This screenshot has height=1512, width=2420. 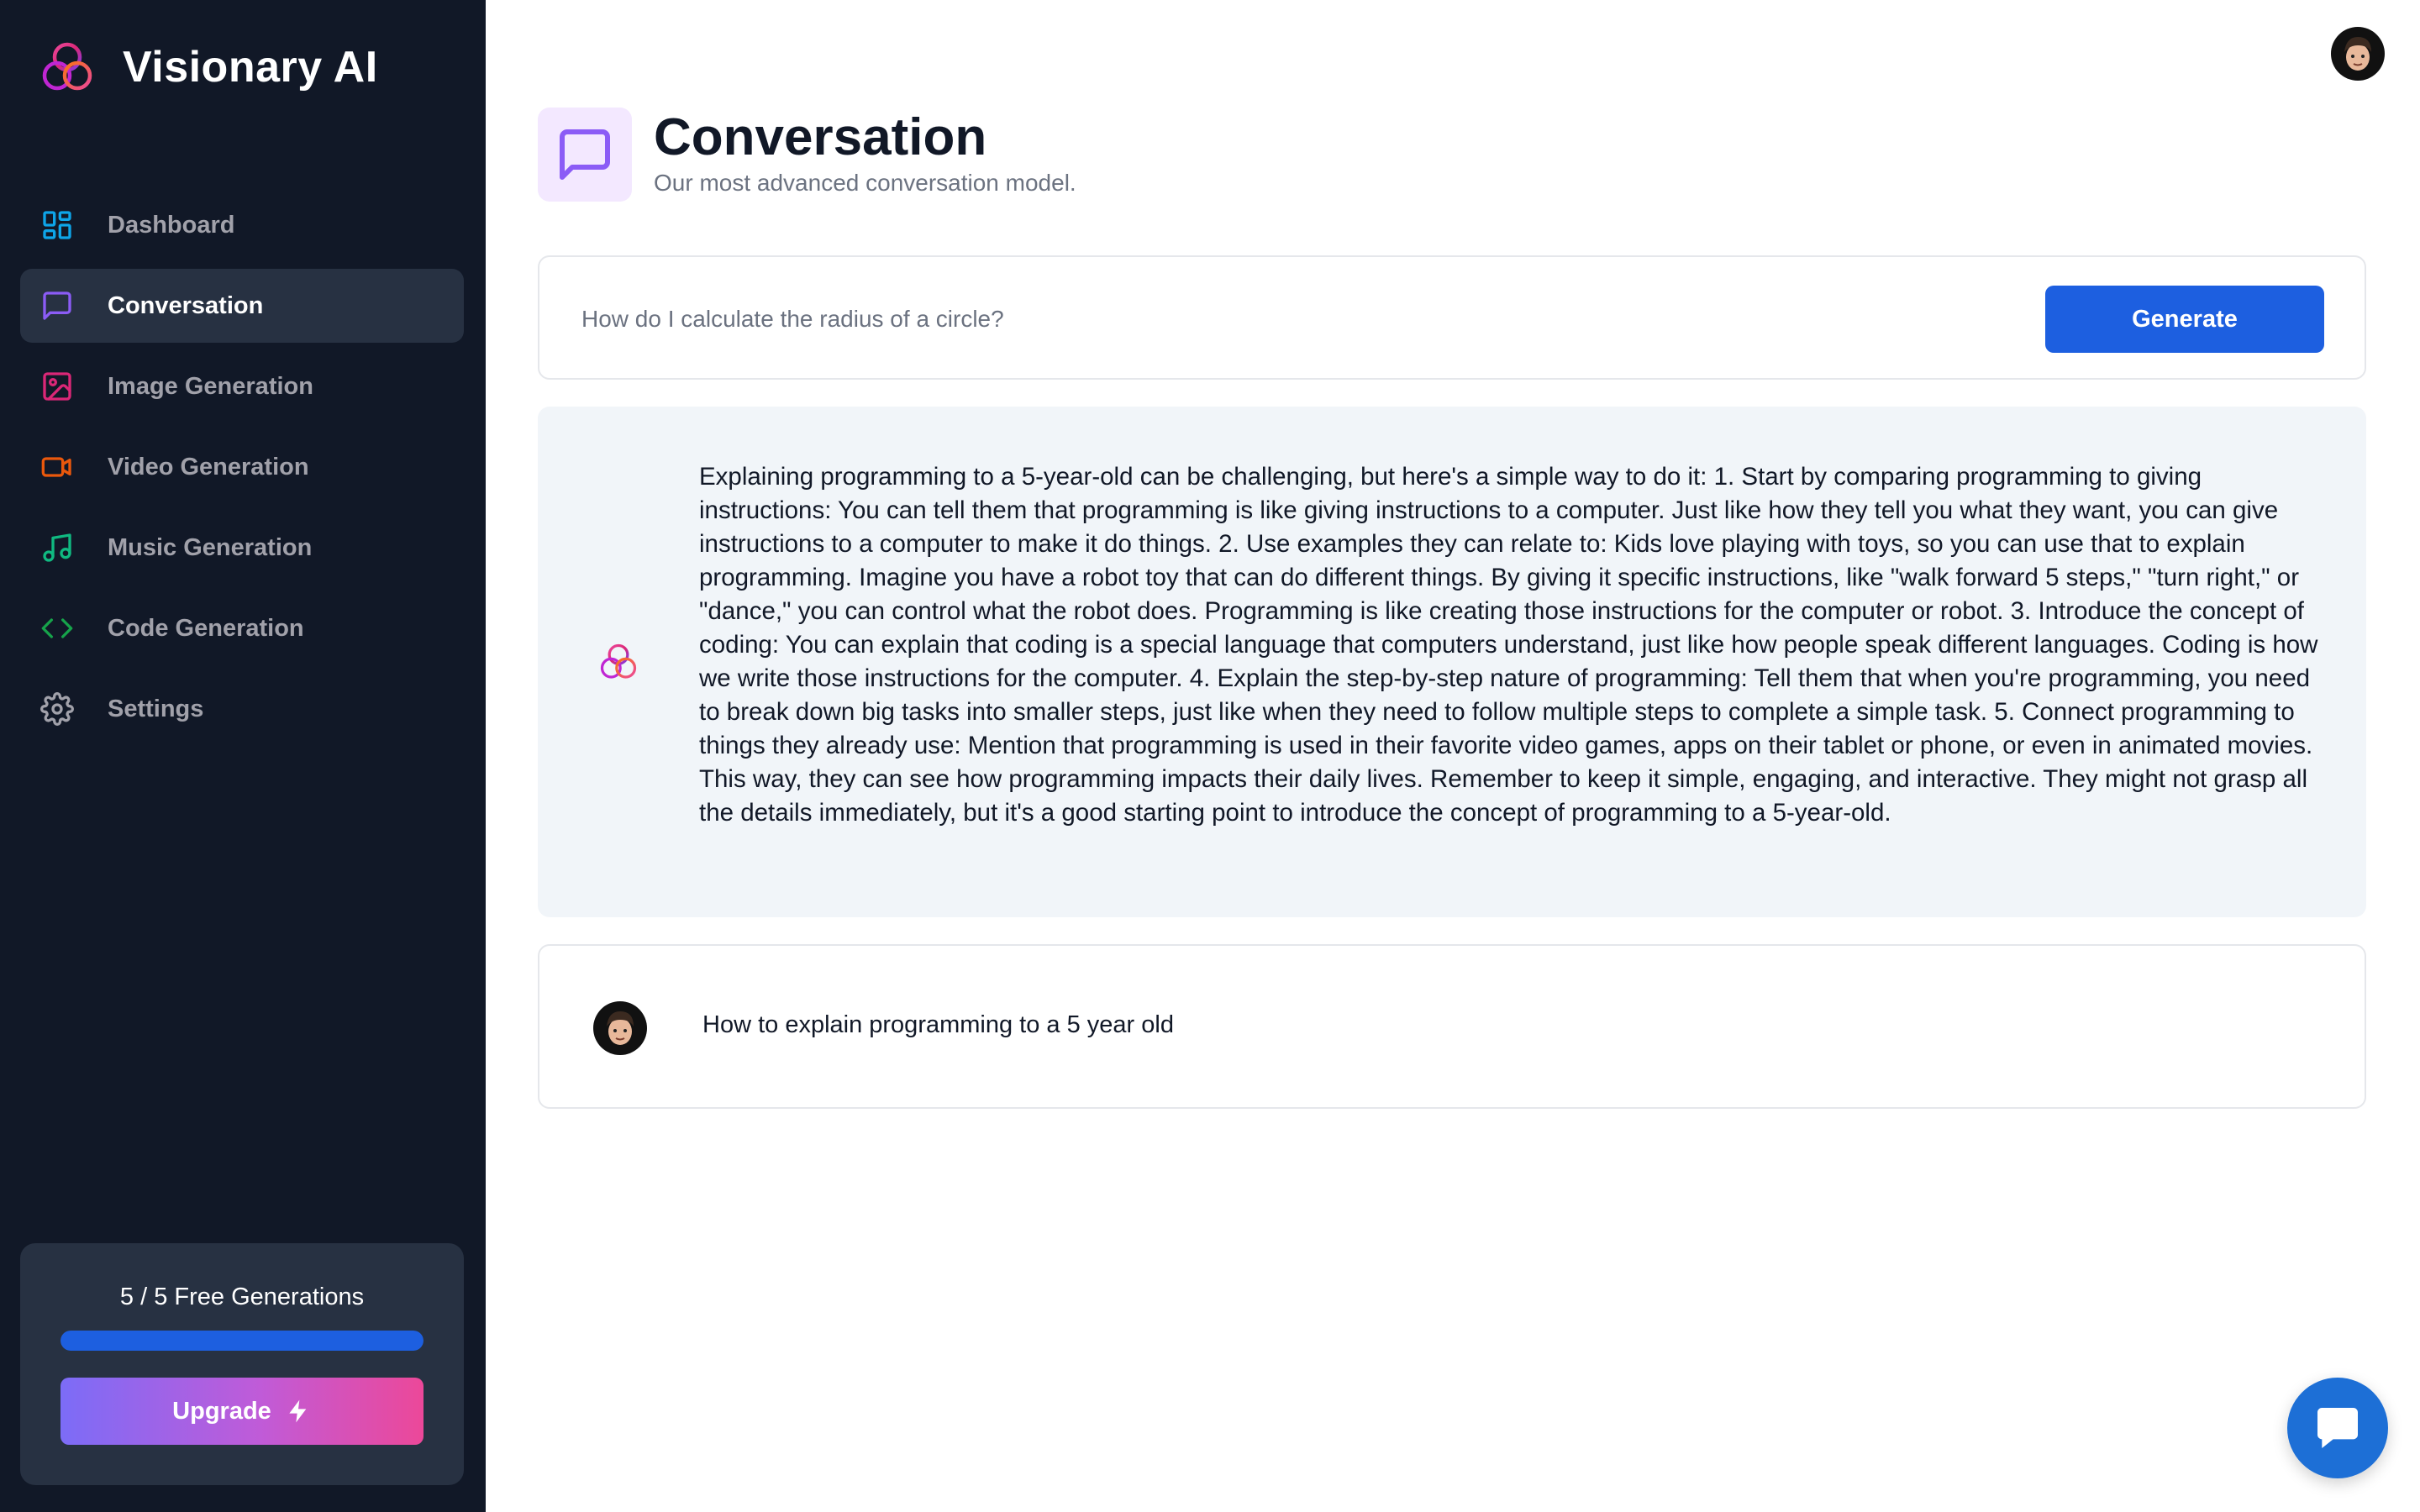 I want to click on sidebar-item-conversation: Conversation, so click(x=242, y=306).